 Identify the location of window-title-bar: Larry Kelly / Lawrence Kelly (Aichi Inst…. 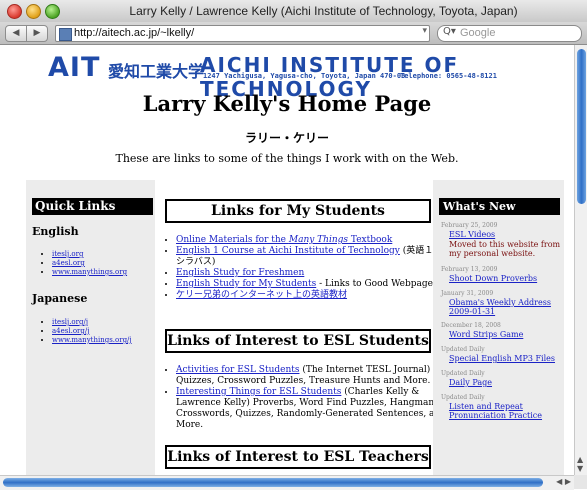
(293, 11).